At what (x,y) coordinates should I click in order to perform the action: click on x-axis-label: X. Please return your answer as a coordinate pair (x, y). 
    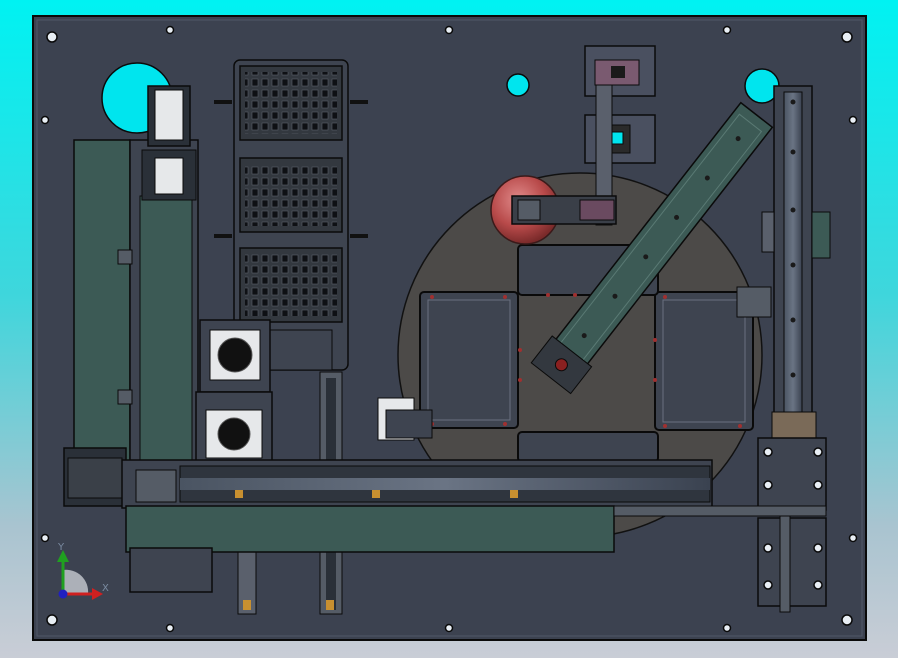
    Looking at the image, I should click on (105, 588).